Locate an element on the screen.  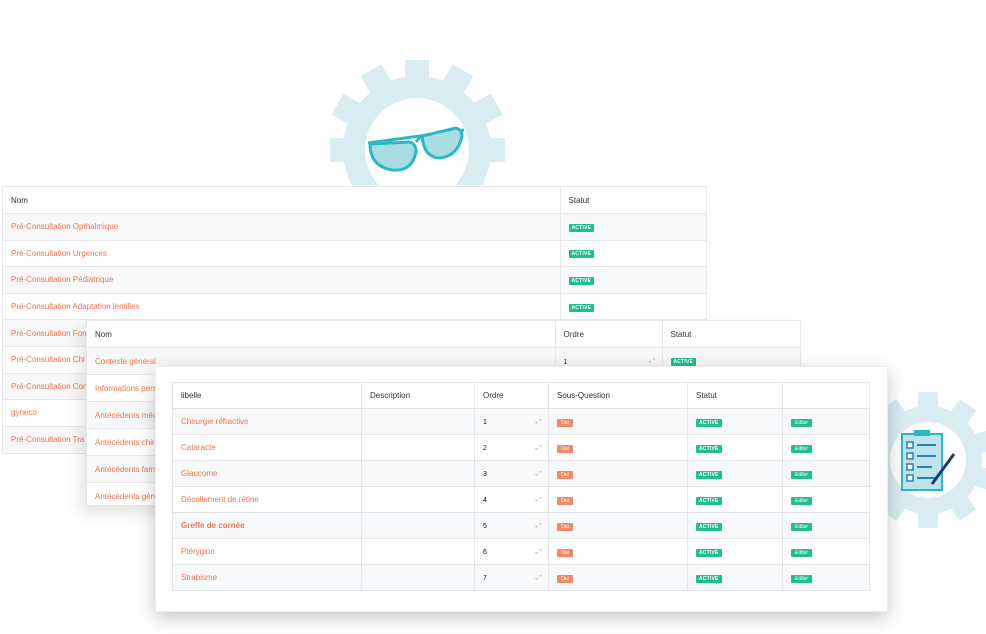
table-row: Cataracte 2 ⌄⌃ Oui ACTIVE Editer is located at coordinates (521, 447).